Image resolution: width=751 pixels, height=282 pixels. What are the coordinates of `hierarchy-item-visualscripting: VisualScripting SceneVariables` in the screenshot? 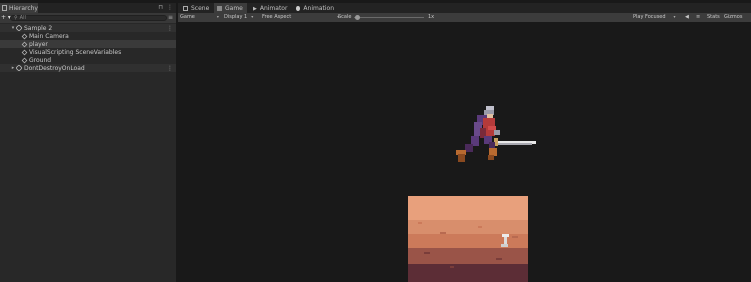 It's located at (88, 52).